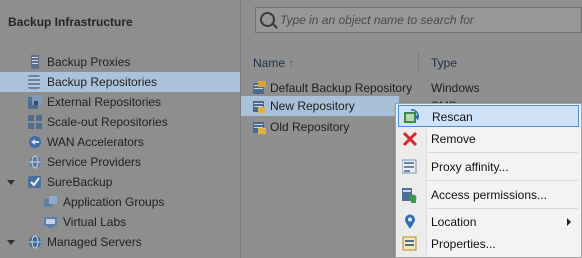  I want to click on proxy-affinity-icon, so click(409, 167).